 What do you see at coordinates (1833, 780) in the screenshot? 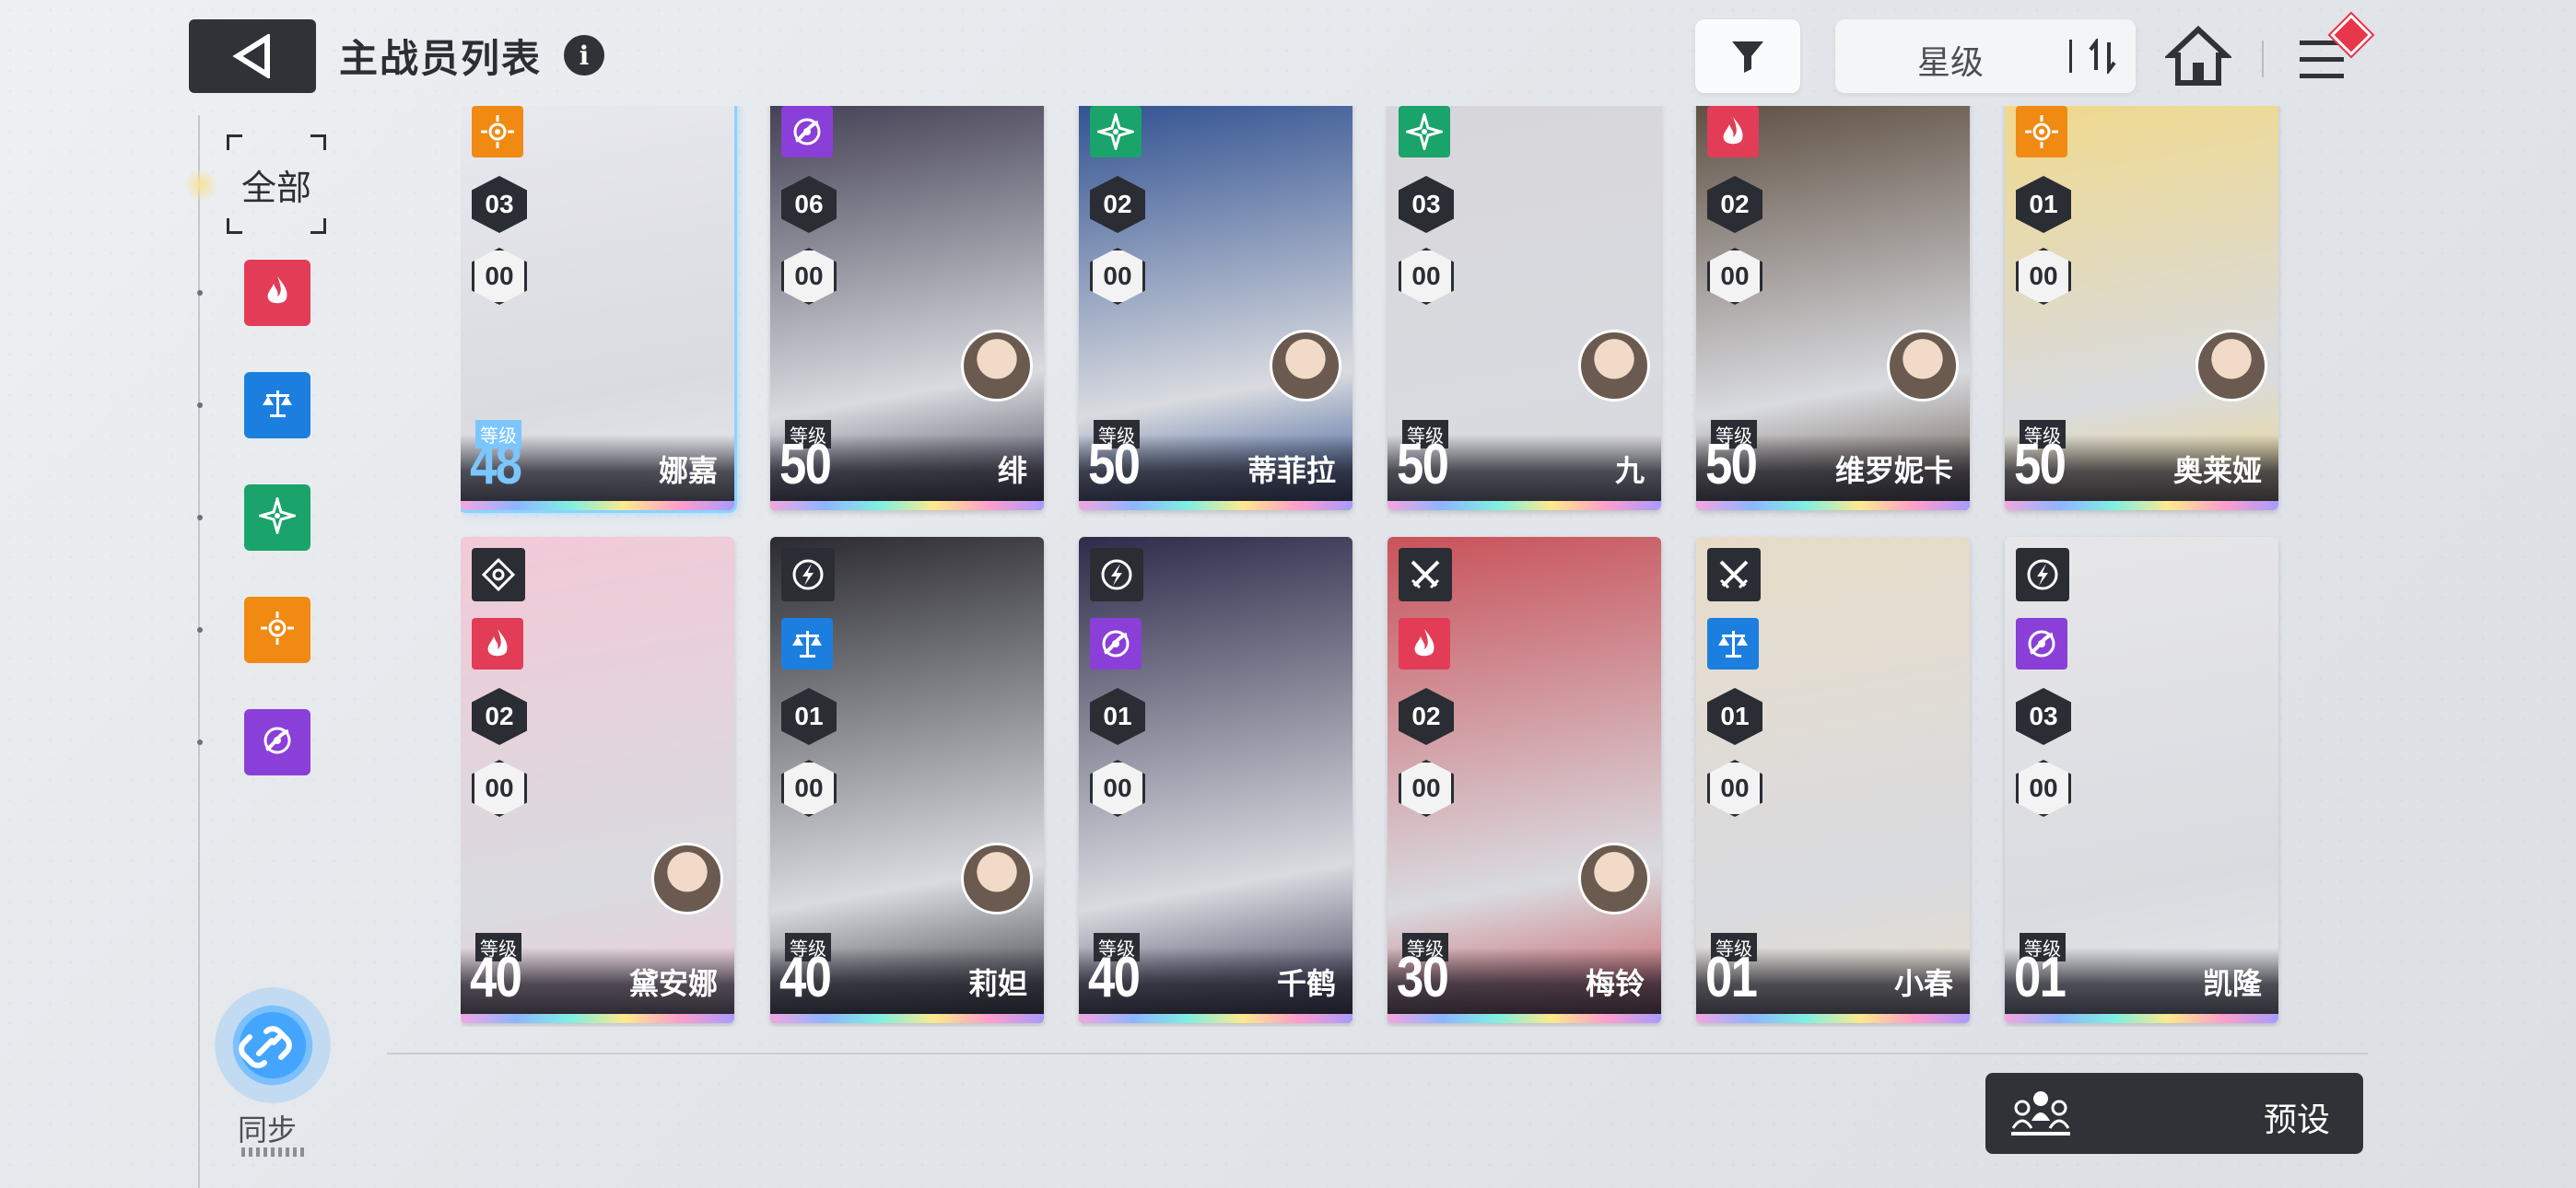
I see `character-card: 01 00 等级 01 小春` at bounding box center [1833, 780].